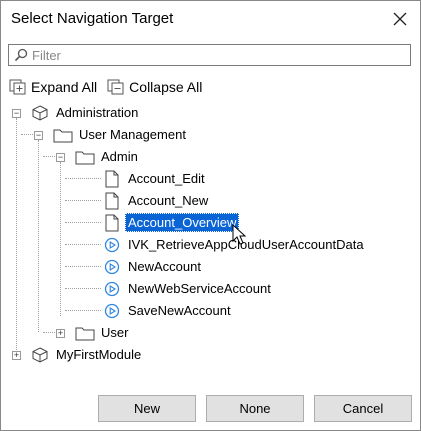  What do you see at coordinates (199, 288) in the screenshot?
I see `tree-label: NewWebServiceAccount` at bounding box center [199, 288].